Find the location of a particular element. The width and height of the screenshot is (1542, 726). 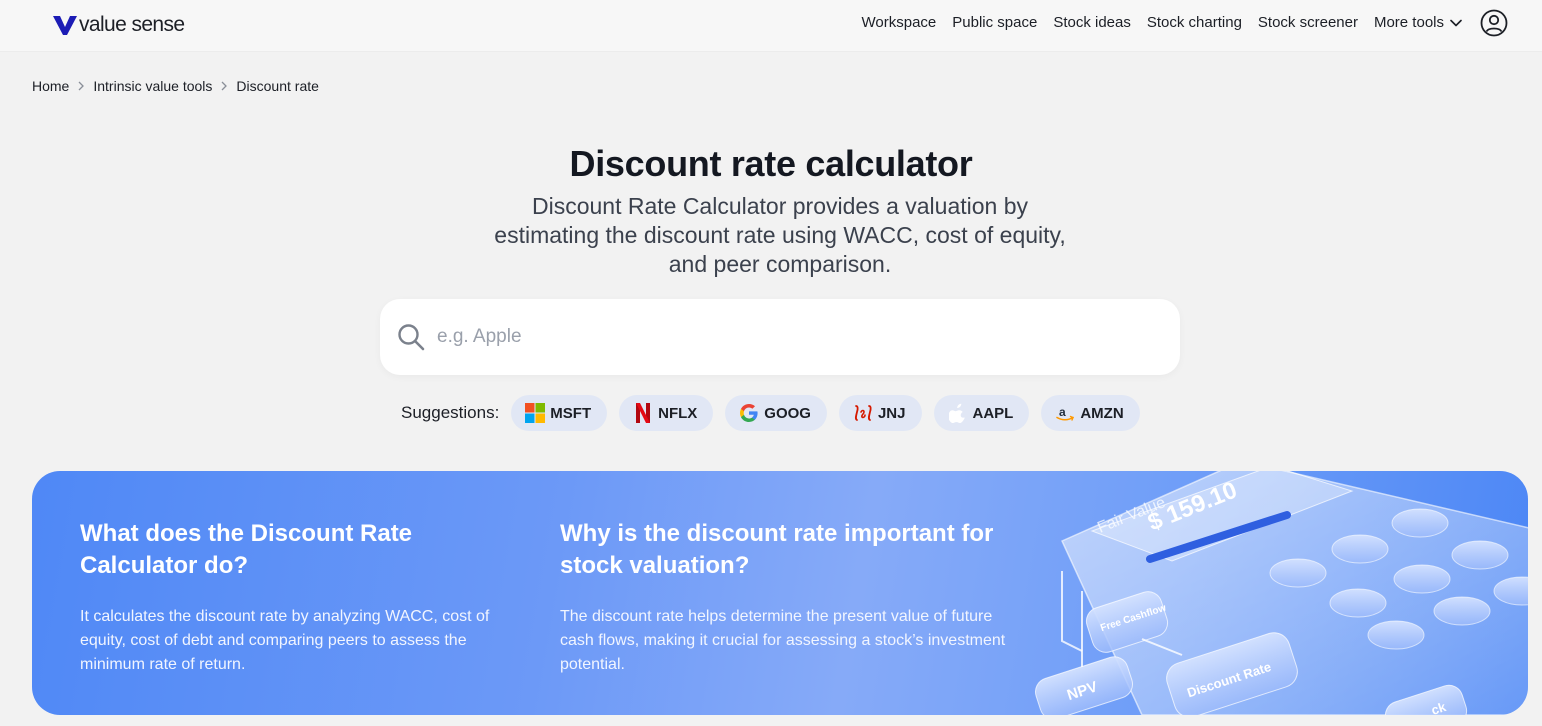

apple-logo-icon is located at coordinates (958, 413).